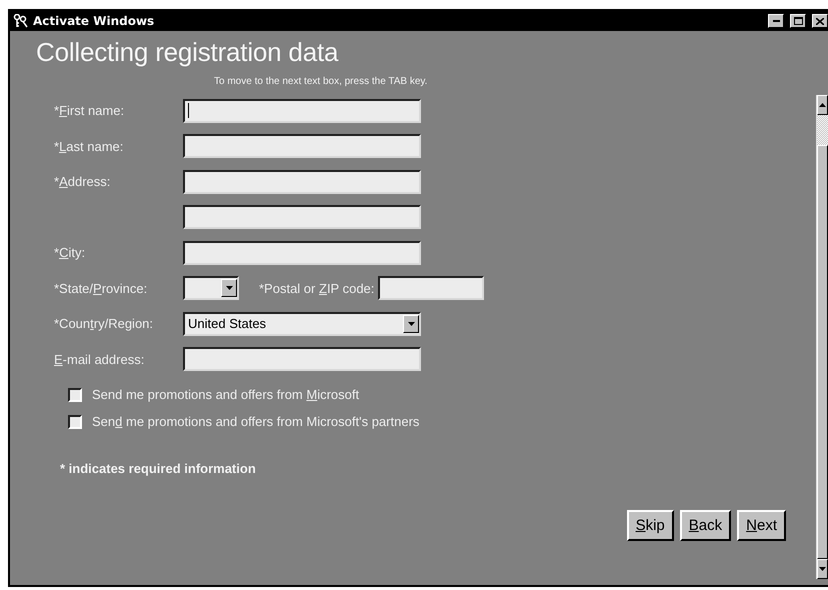 This screenshot has height=590, width=828. I want to click on maximize-icon, so click(798, 21).